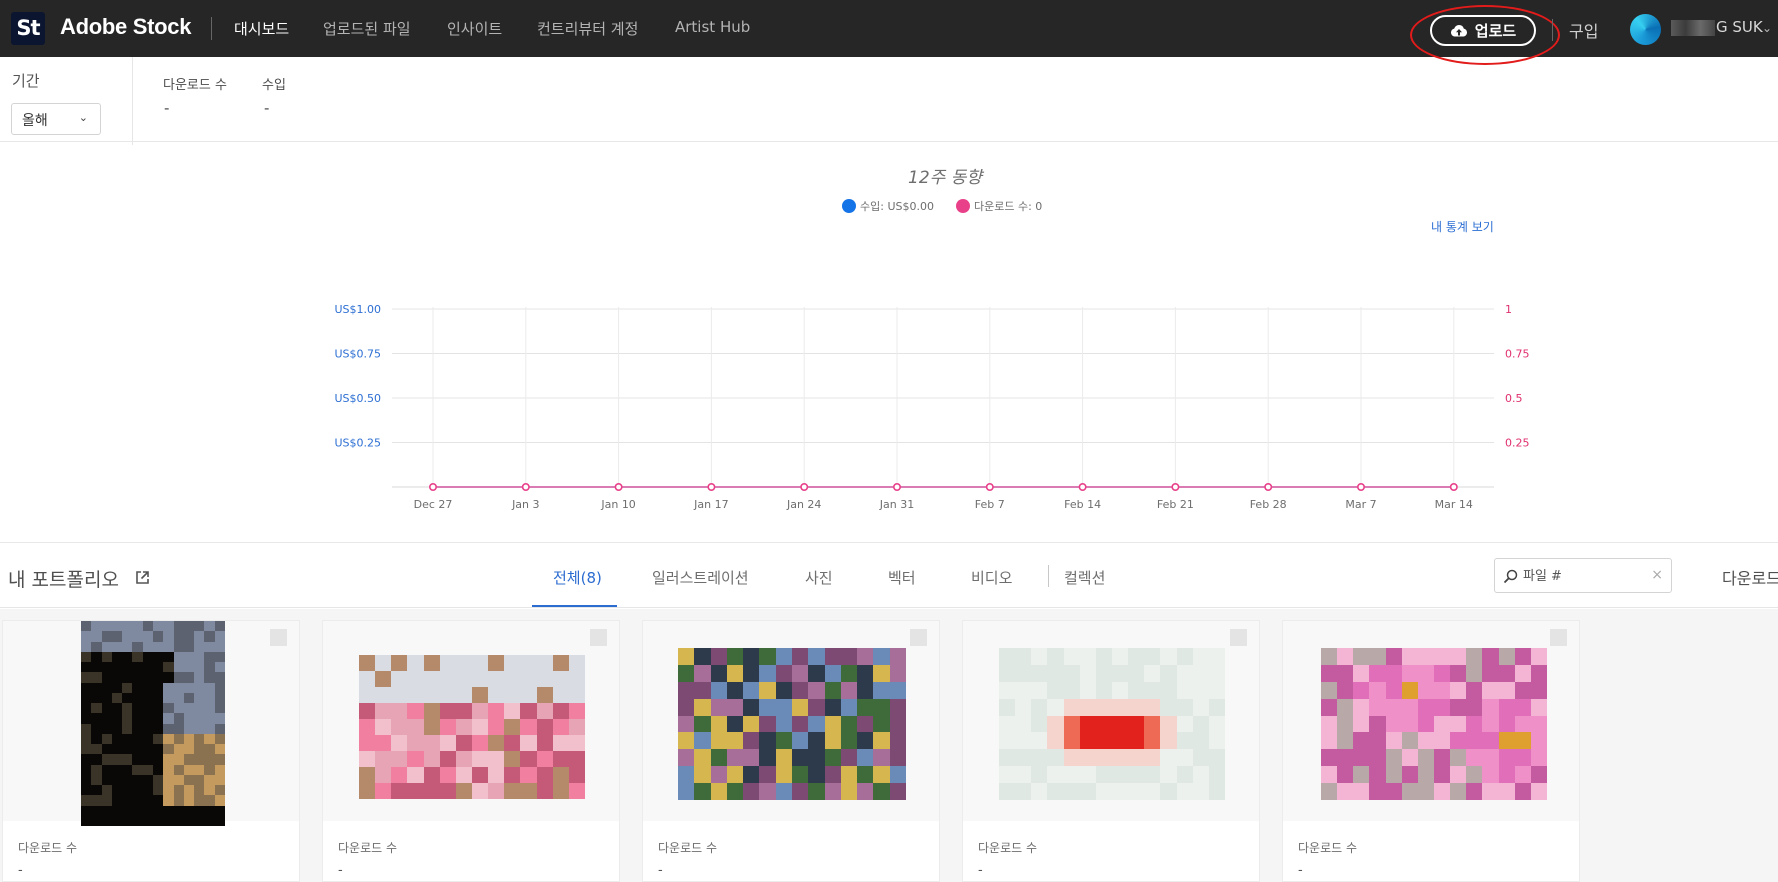 The width and height of the screenshot is (1778, 882). Describe the element at coordinates (1048, 576) in the screenshot. I see `tab-divider` at that location.